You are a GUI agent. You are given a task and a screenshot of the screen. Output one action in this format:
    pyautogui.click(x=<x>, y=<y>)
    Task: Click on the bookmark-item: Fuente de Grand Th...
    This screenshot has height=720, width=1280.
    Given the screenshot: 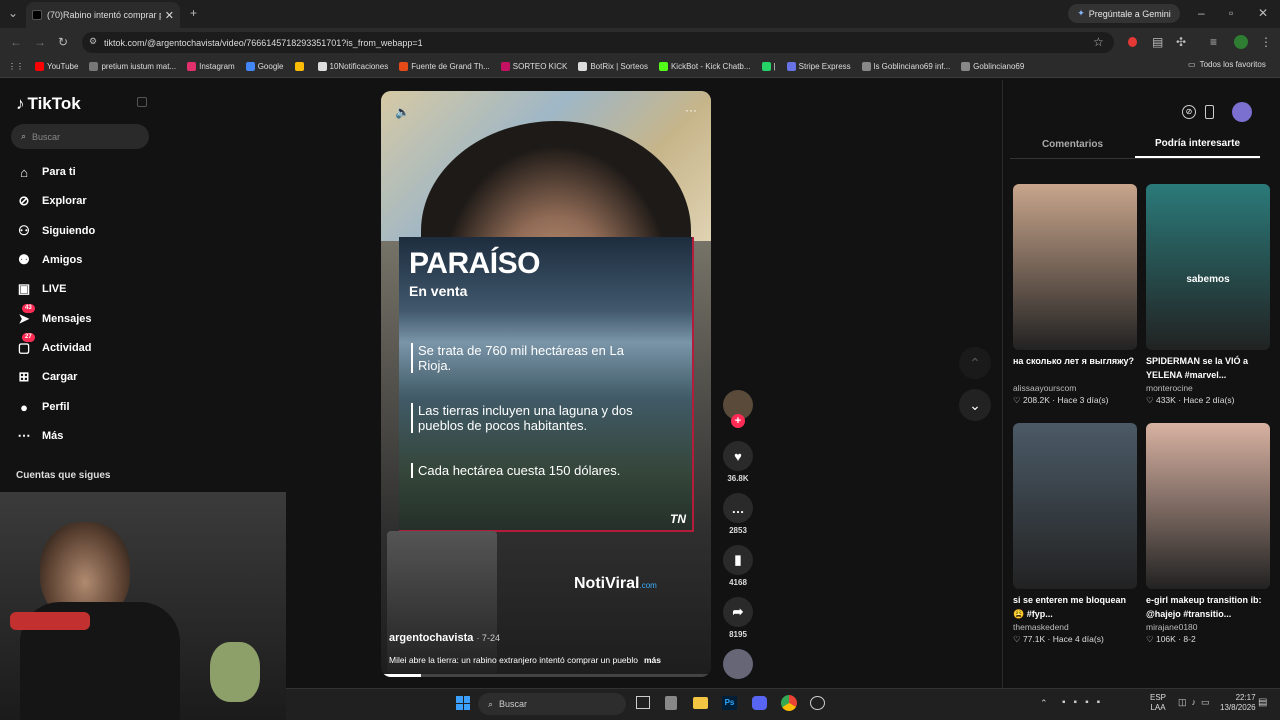 What is the action you would take?
    pyautogui.click(x=444, y=66)
    